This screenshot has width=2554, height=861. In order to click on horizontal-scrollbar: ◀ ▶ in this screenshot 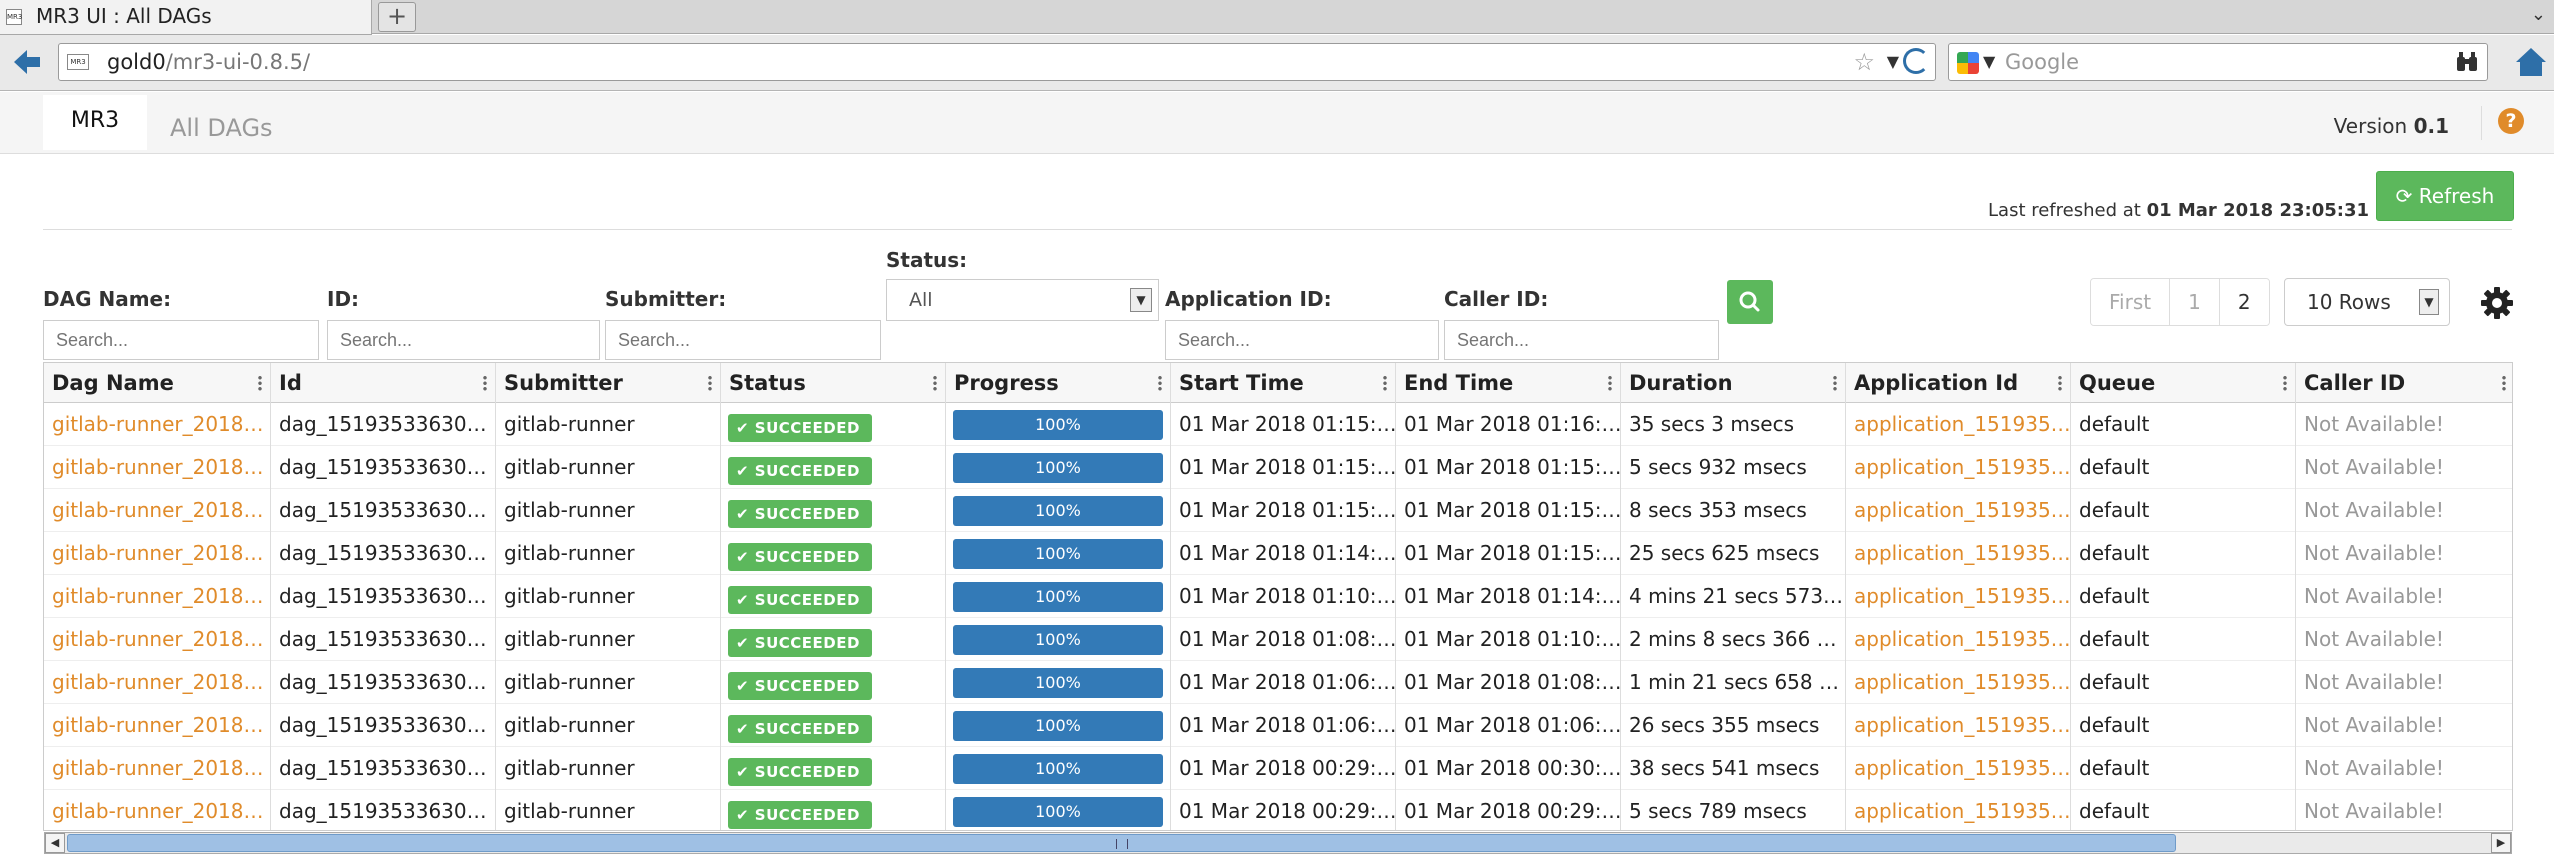, I will do `click(1278, 843)`.